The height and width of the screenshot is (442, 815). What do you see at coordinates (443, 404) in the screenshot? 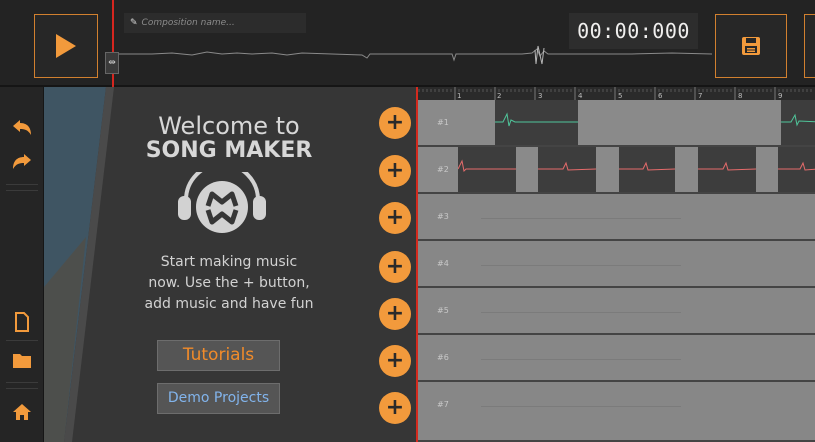
I see `track-label: #7` at bounding box center [443, 404].